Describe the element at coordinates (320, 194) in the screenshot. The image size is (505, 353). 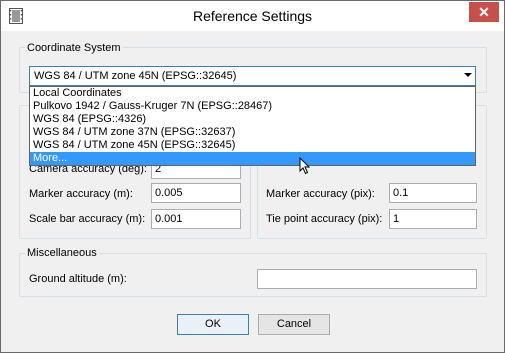
I see `marker-accuracy-pix-label: Marker accuracy (pix):` at that location.